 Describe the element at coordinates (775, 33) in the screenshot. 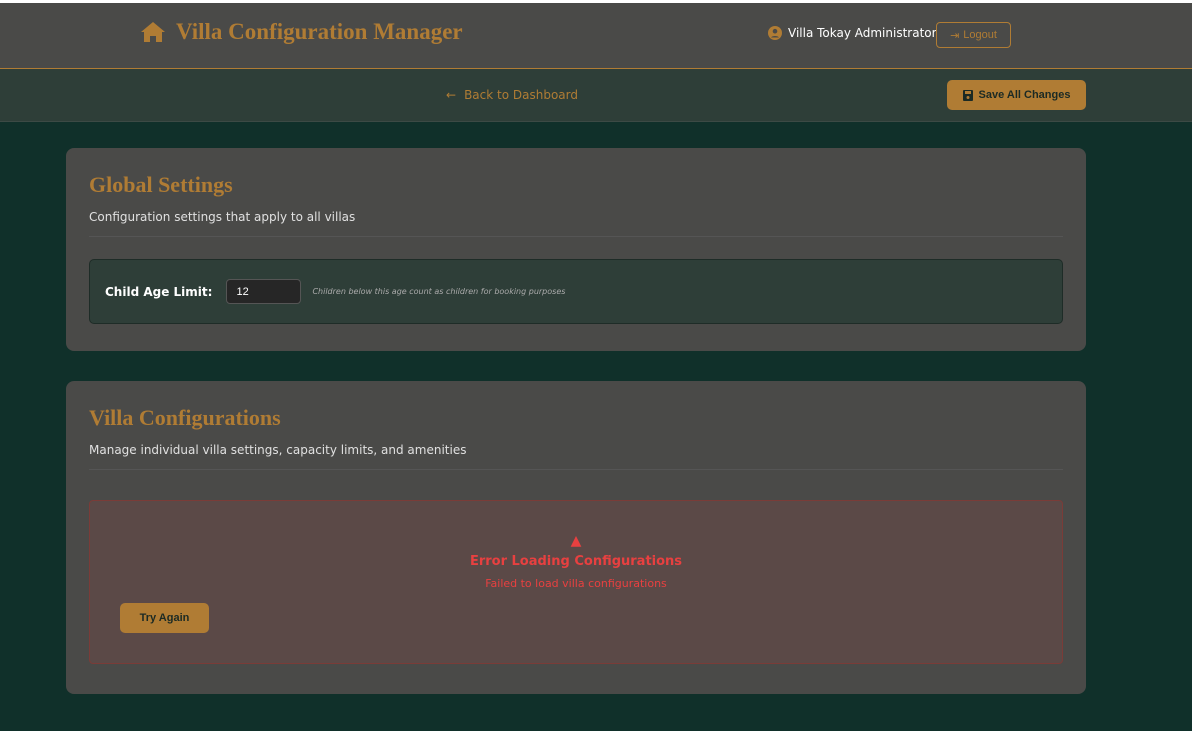

I see `user-circle-icon` at that location.